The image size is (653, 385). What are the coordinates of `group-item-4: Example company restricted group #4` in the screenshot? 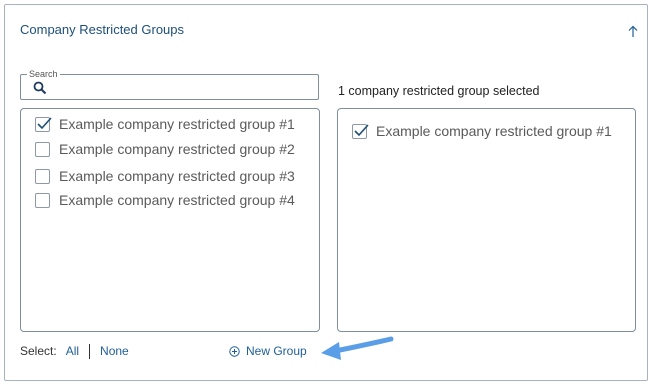 It's located at (158, 200).